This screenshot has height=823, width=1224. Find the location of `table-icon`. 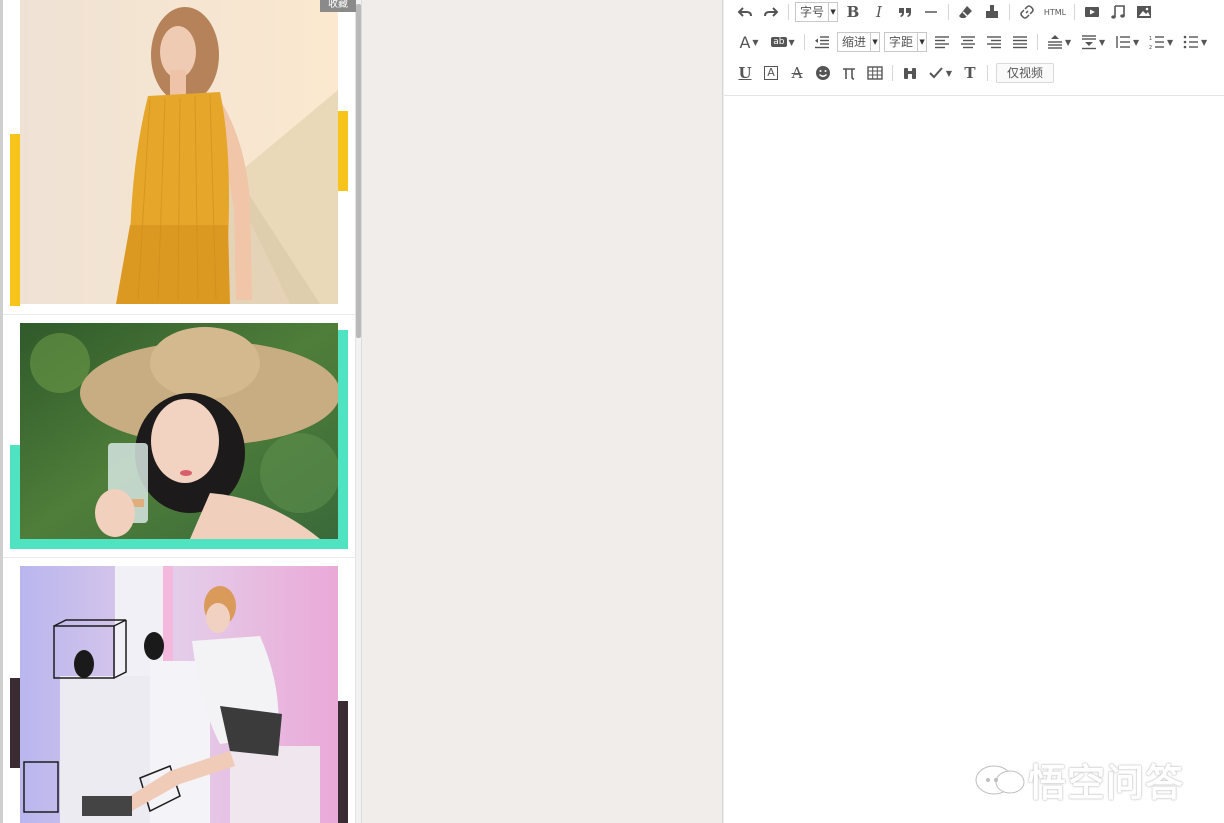

table-icon is located at coordinates (875, 73).